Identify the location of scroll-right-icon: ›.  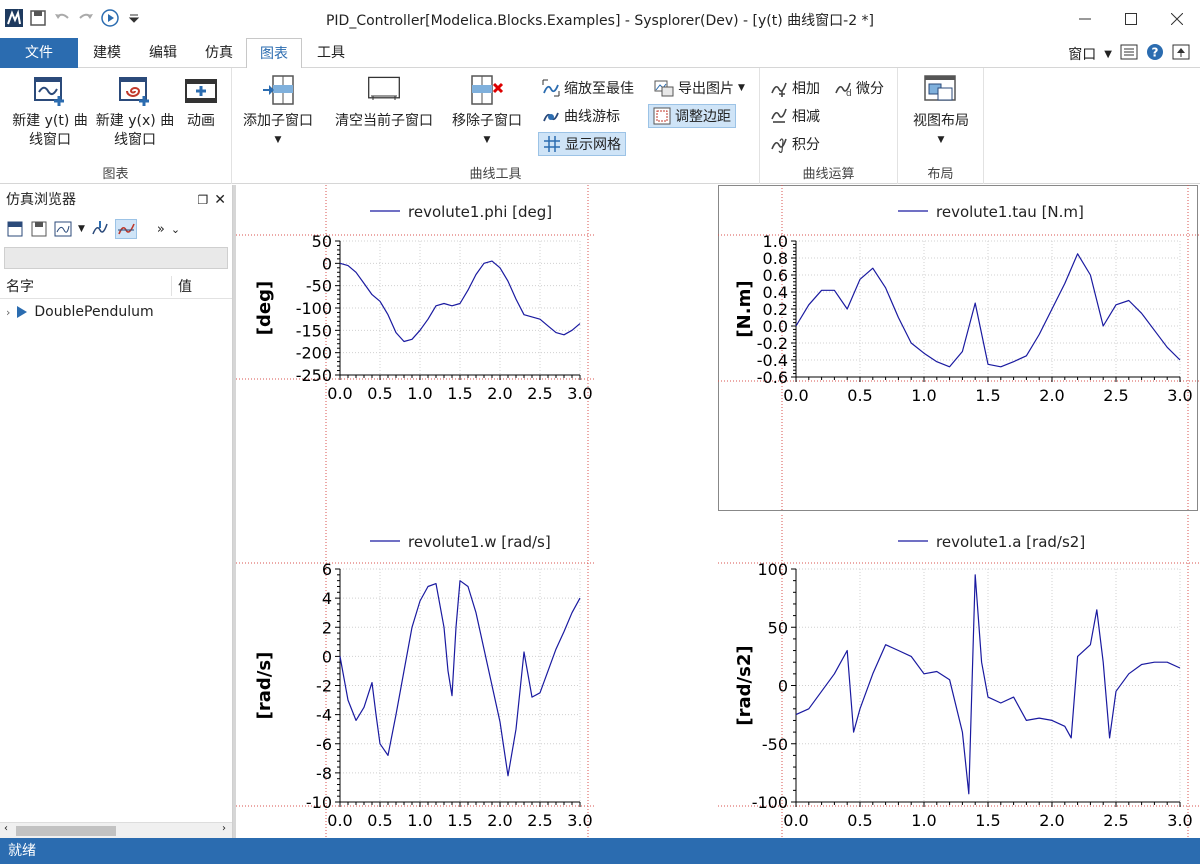
(224, 828).